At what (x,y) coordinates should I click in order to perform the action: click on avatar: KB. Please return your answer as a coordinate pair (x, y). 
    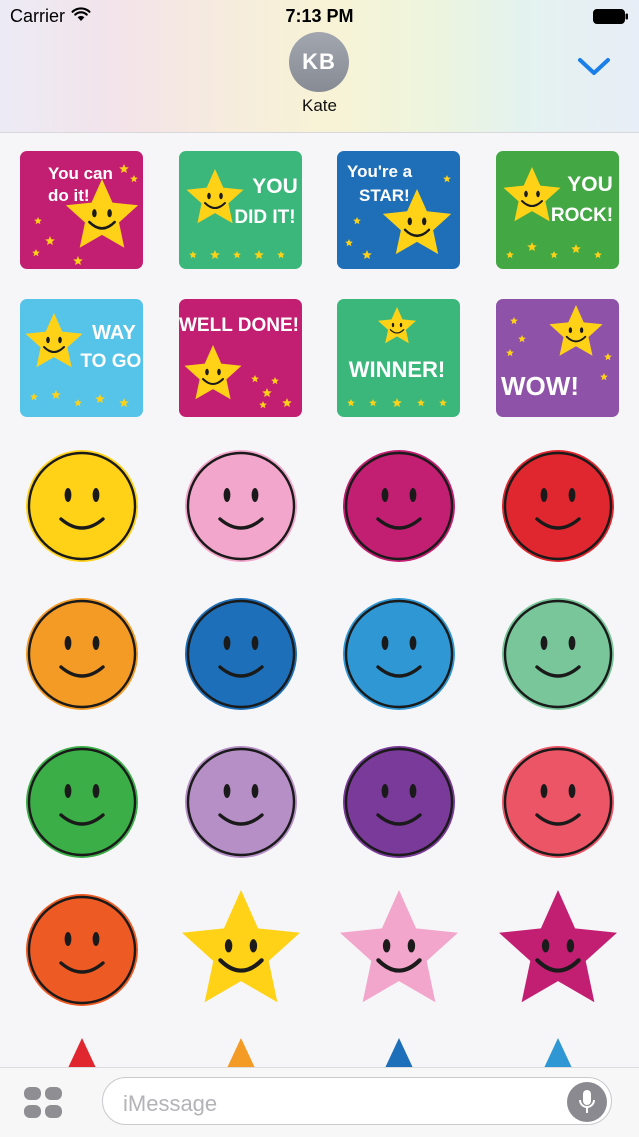
    Looking at the image, I should click on (319, 62).